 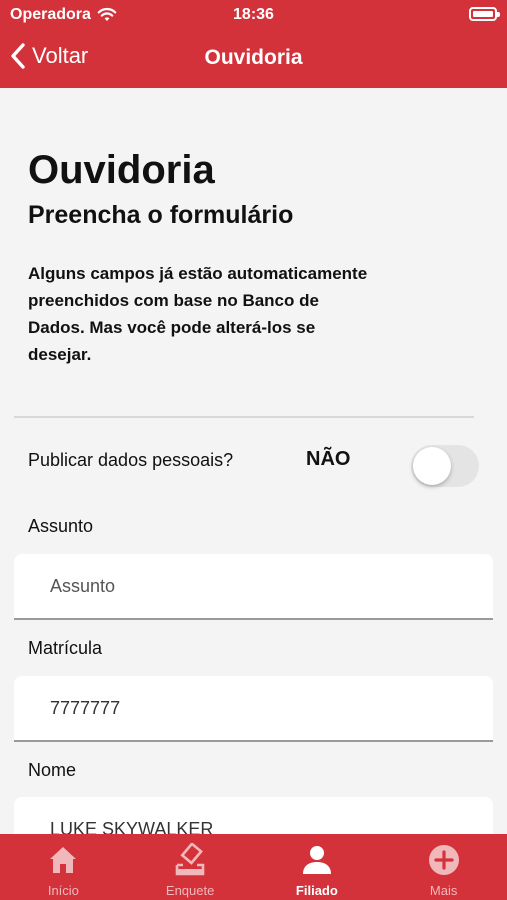 What do you see at coordinates (65, 648) in the screenshot?
I see `matricula-label: Matrícula` at bounding box center [65, 648].